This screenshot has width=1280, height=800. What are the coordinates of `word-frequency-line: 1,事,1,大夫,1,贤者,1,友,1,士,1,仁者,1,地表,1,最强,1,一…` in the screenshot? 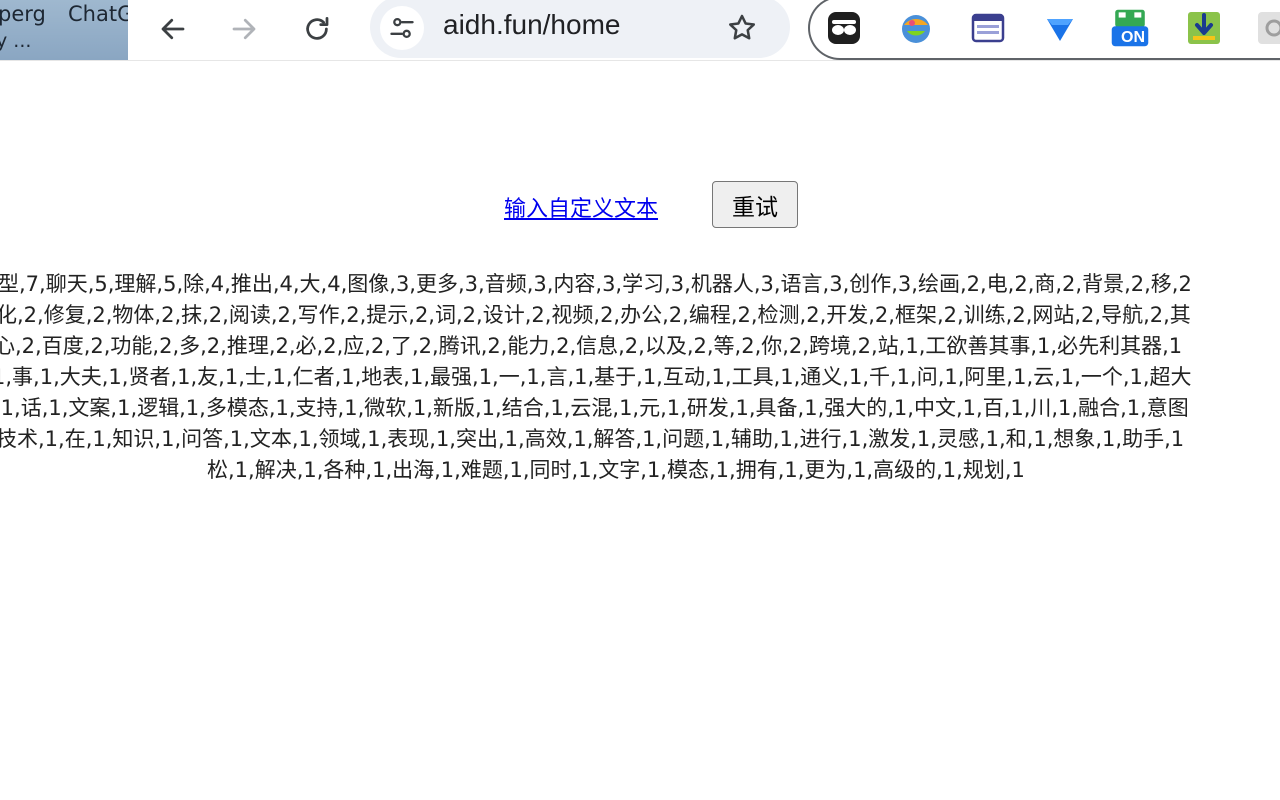 It's located at (596, 377).